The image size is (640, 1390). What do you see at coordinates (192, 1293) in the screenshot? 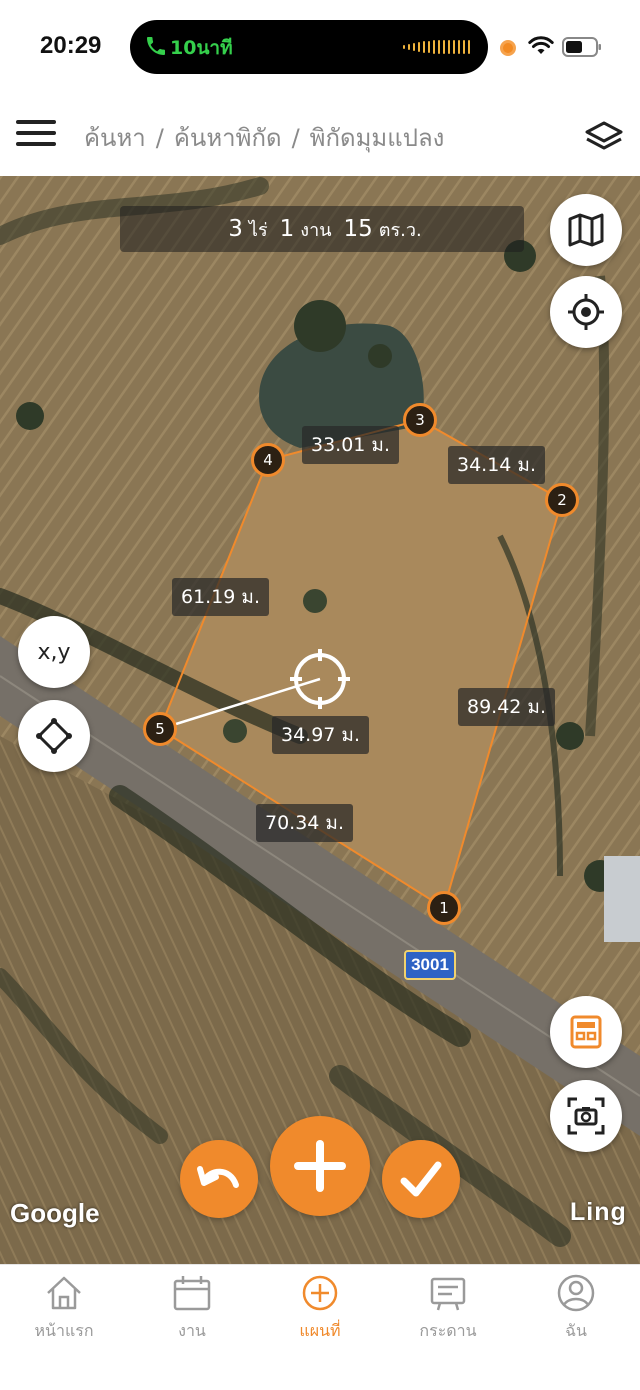
I see `calendar-icon` at bounding box center [192, 1293].